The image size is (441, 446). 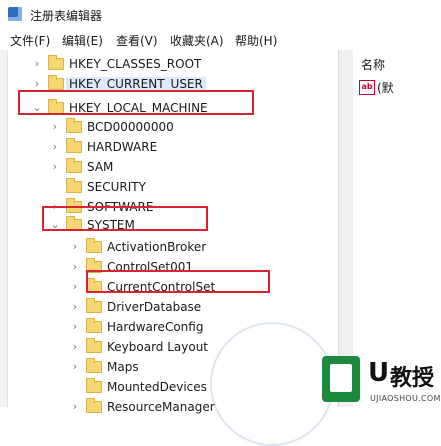 What do you see at coordinates (82, 40) in the screenshot?
I see `menu-edit: 编辑(E)` at bounding box center [82, 40].